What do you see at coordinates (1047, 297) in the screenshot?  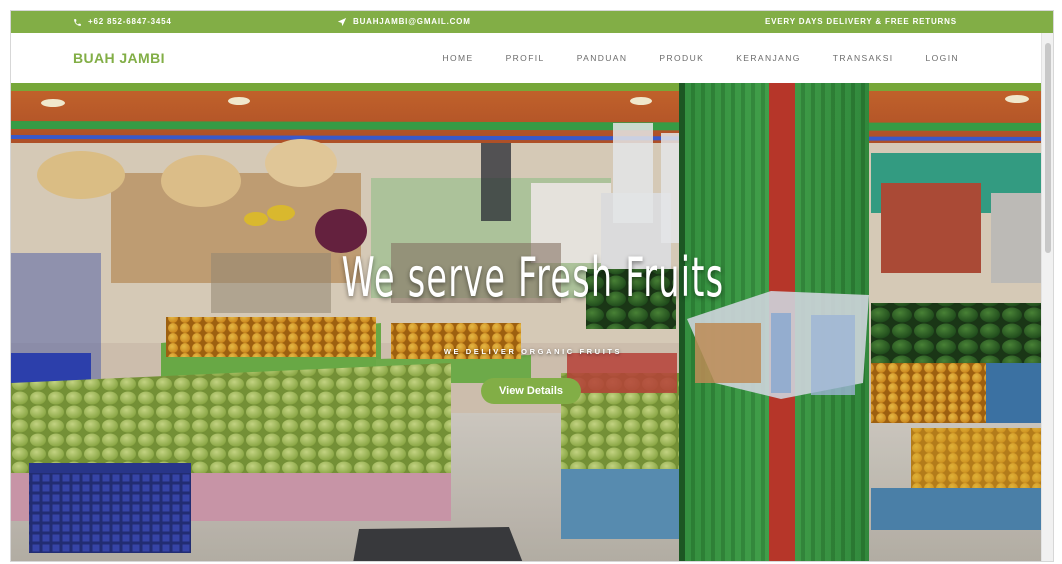 I see `page-scrollbar` at bounding box center [1047, 297].